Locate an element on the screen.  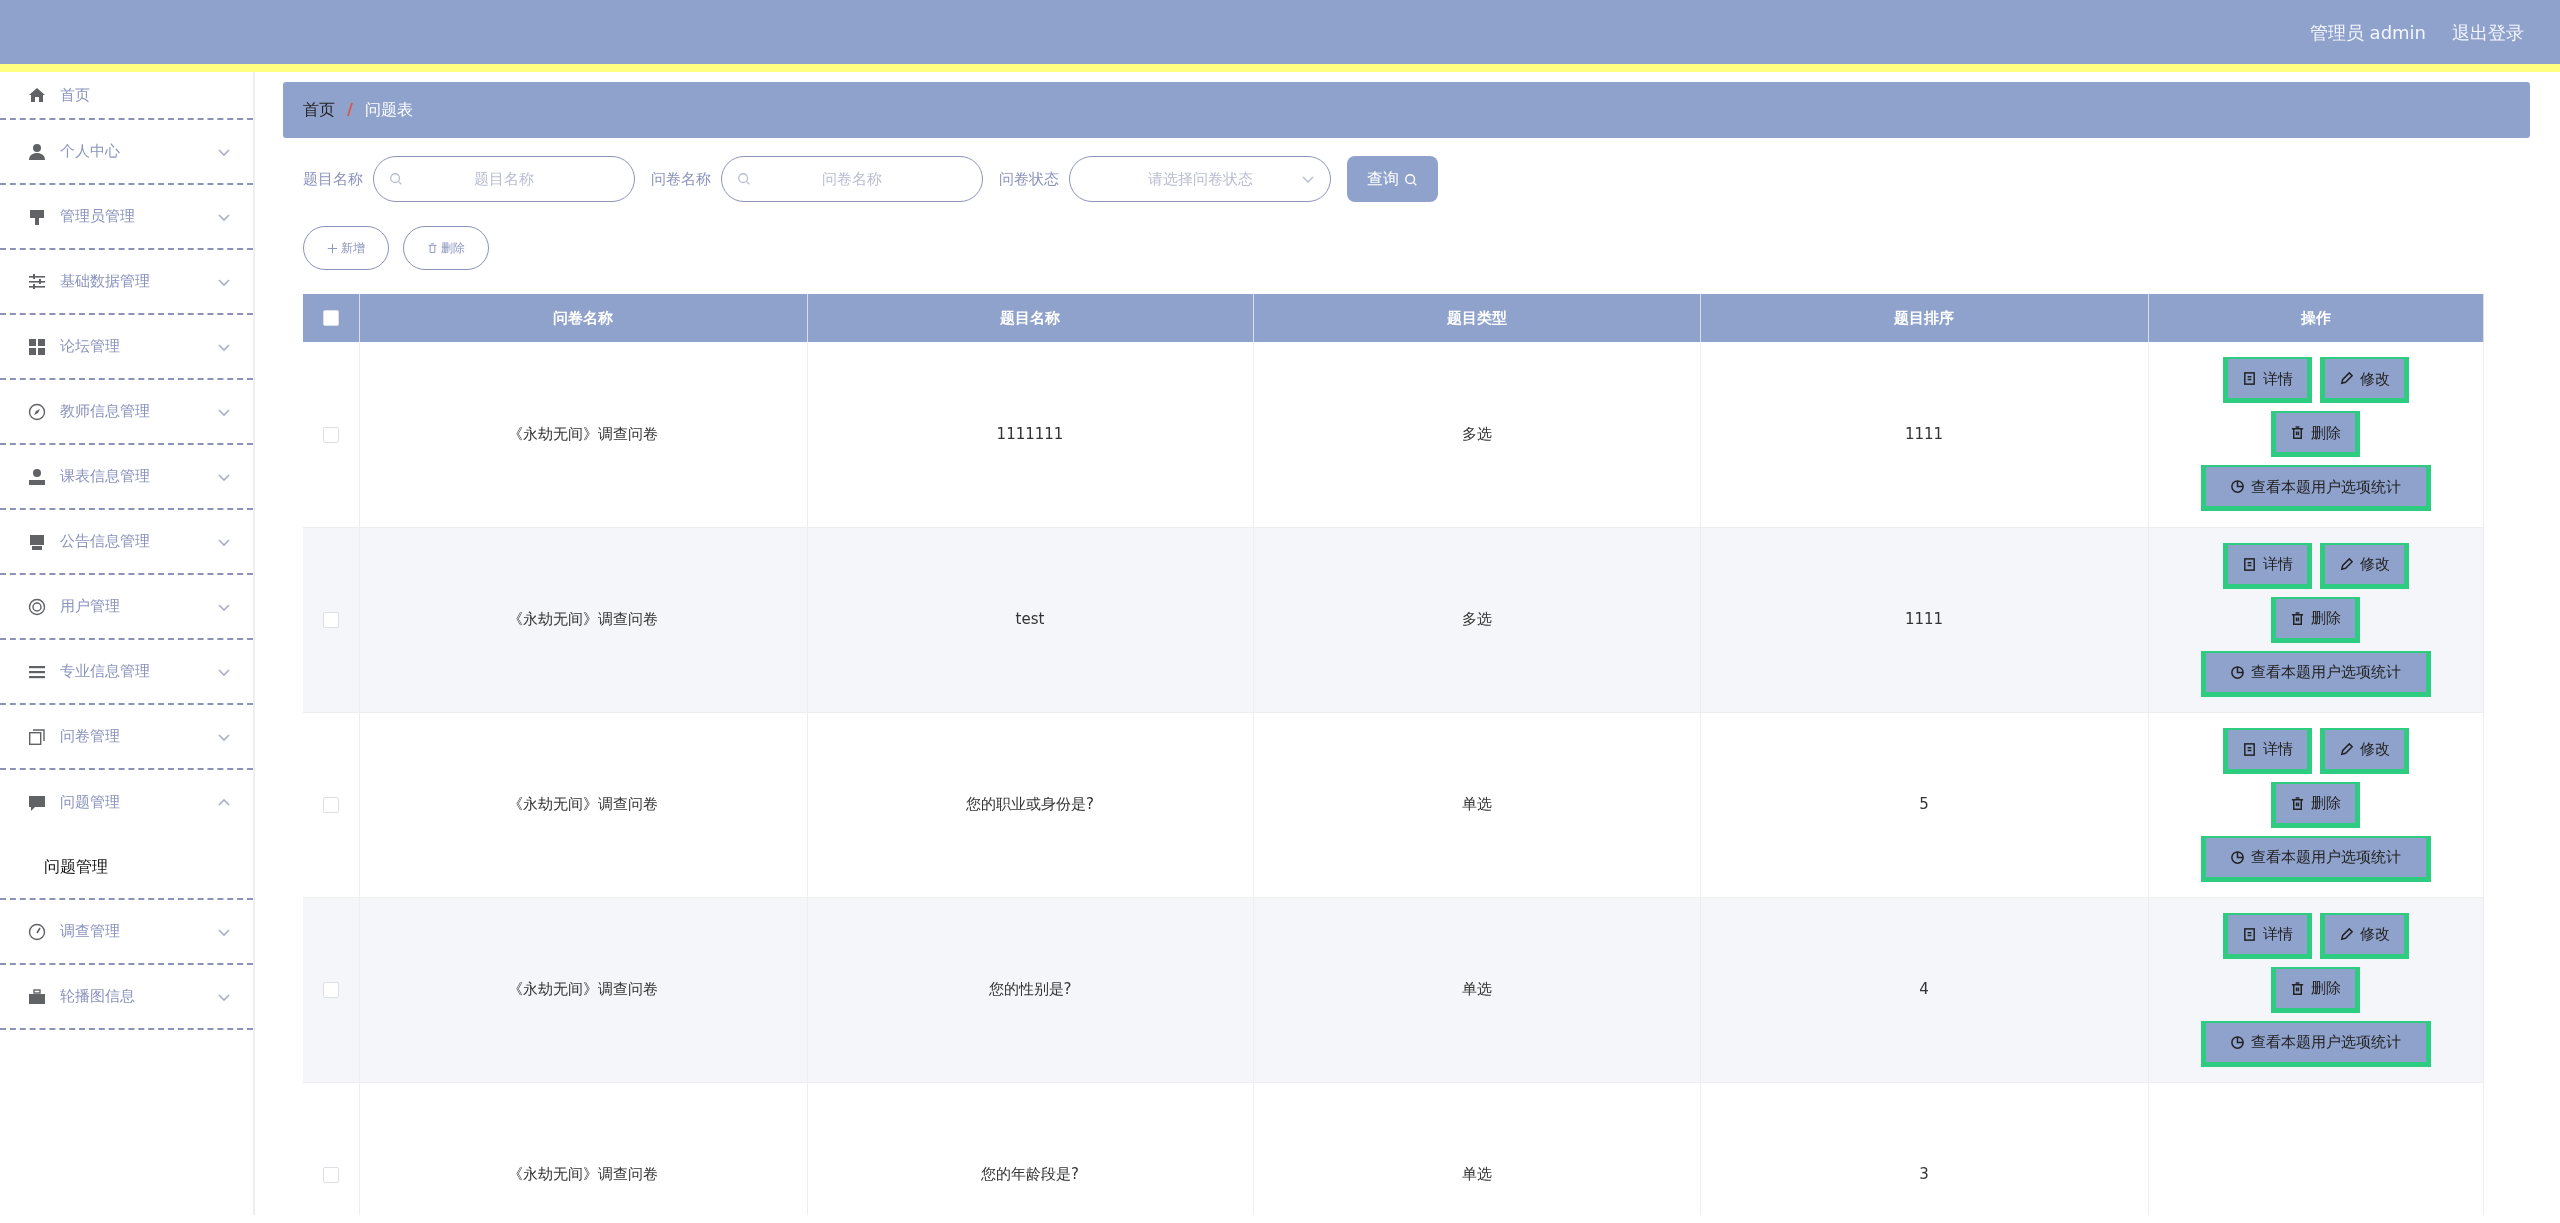
compass-icon is located at coordinates (37, 411).